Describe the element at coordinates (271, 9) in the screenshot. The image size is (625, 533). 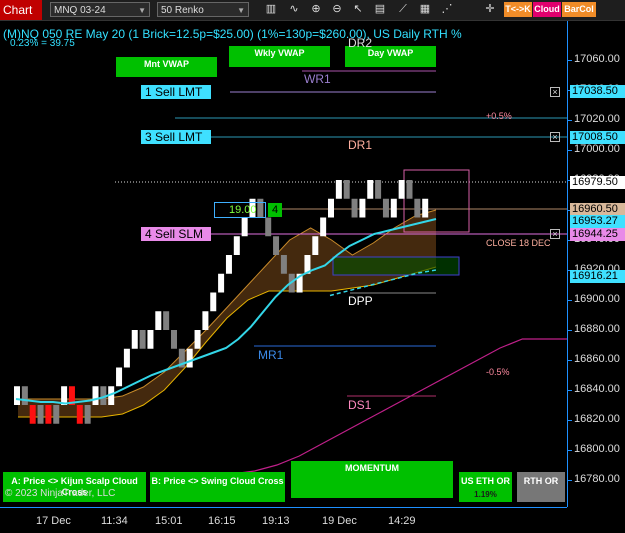
I see `bar-chart-icon: ▥` at that location.